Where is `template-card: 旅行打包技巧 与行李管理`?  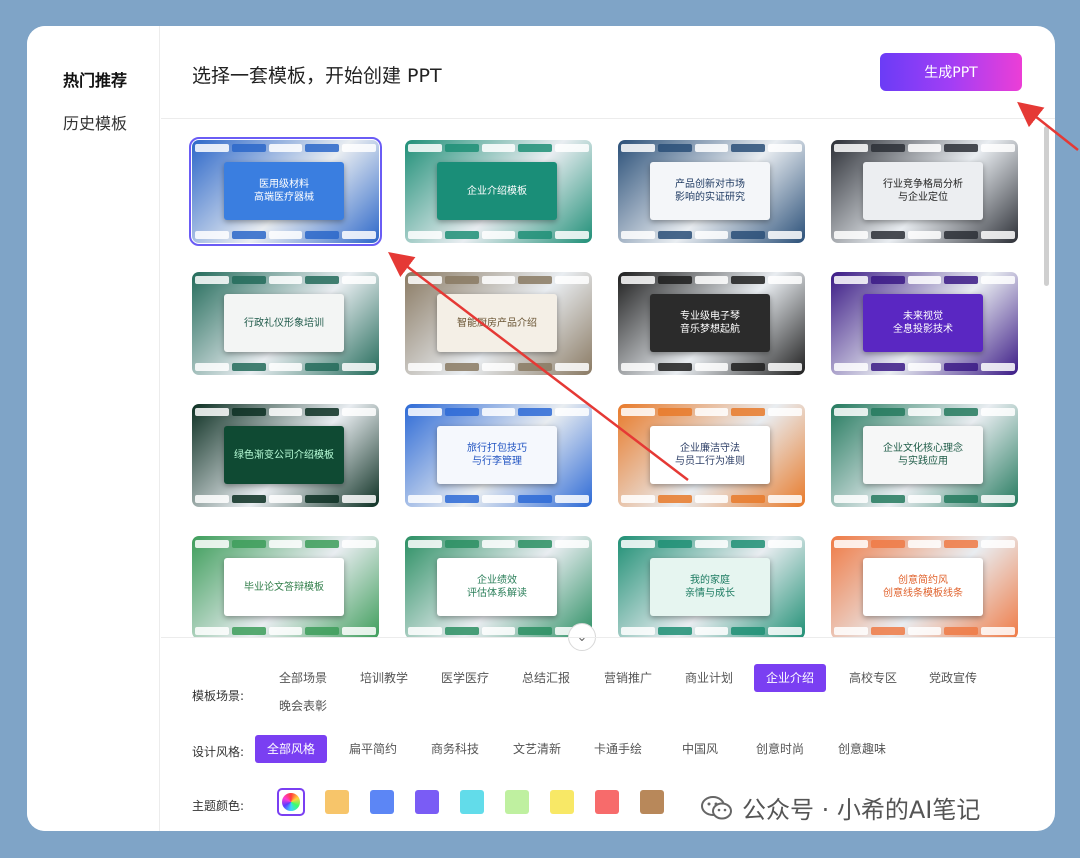
template-card: 旅行打包技巧 与行李管理 is located at coordinates (498, 455).